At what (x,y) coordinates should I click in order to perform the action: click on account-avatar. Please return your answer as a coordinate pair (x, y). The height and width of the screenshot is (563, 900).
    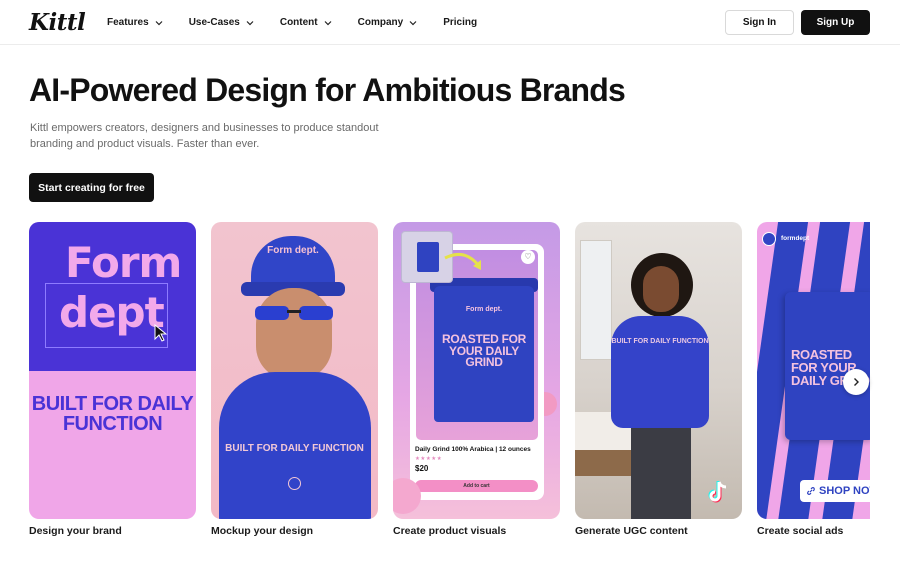
    Looking at the image, I should click on (769, 239).